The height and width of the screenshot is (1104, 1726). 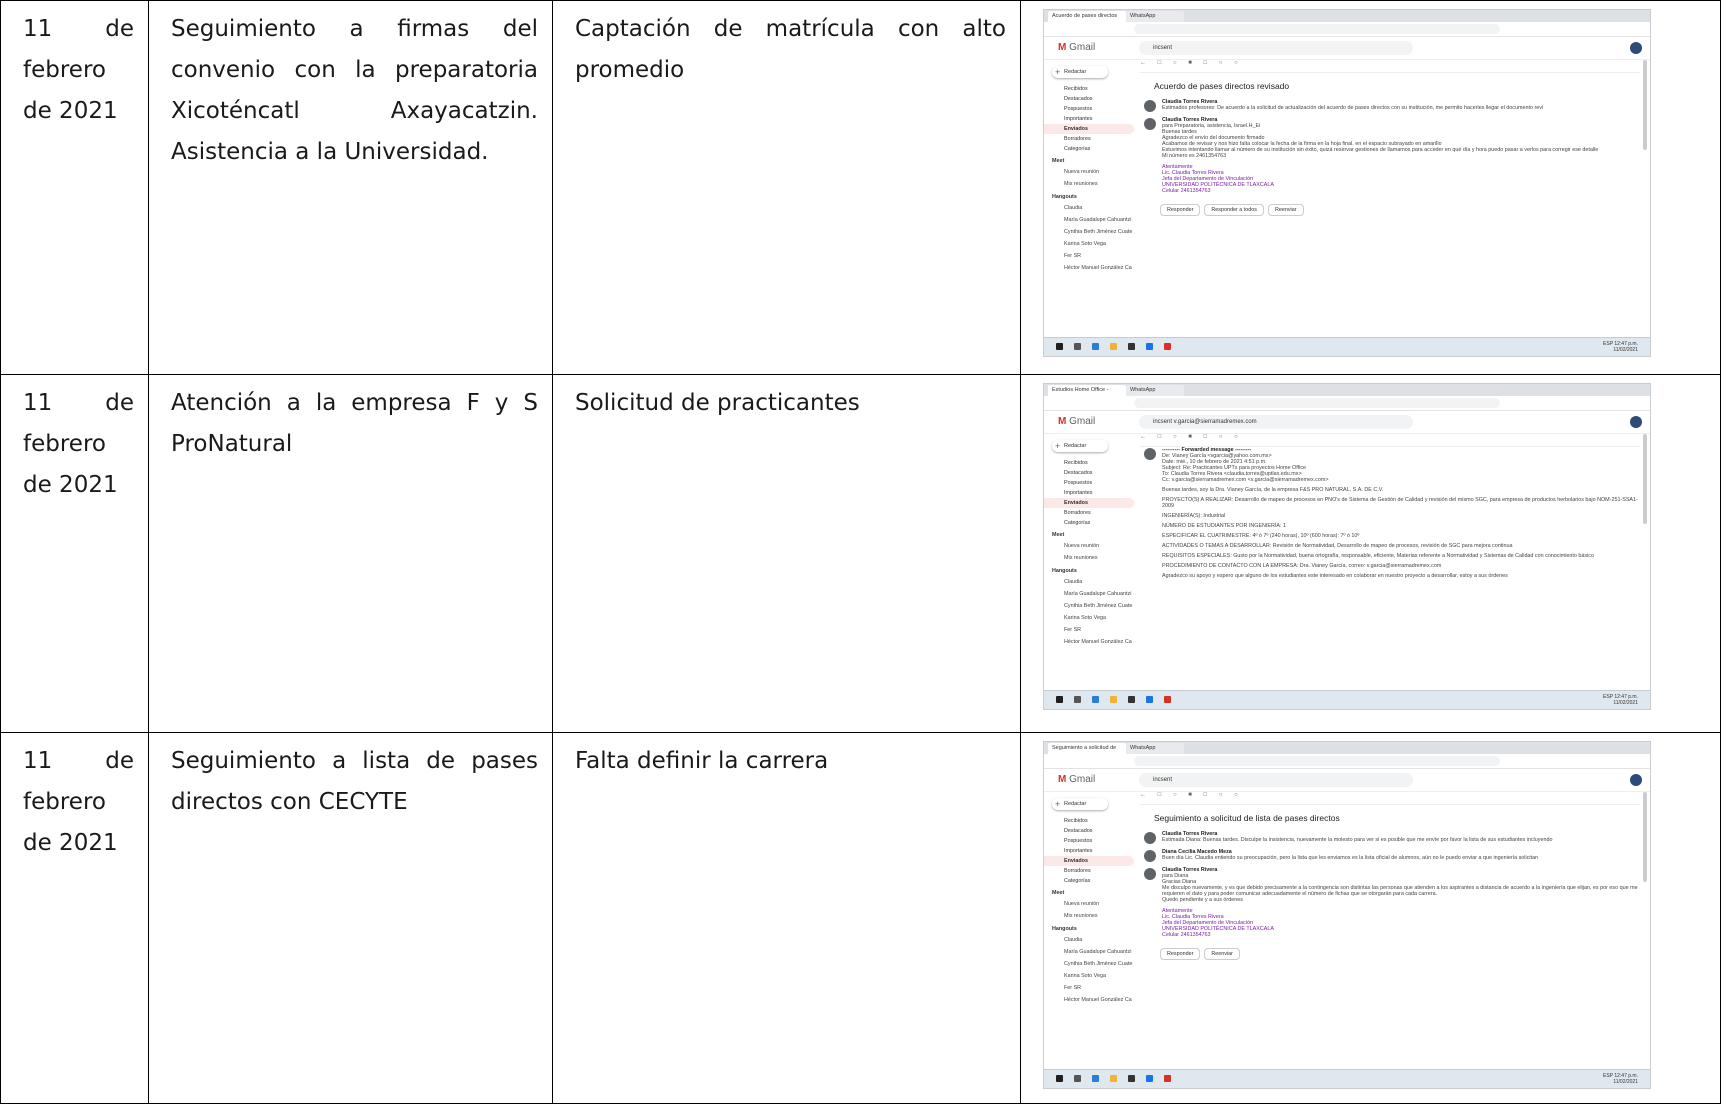 What do you see at coordinates (1234, 210) in the screenshot?
I see `reply-button: Responder a todos` at bounding box center [1234, 210].